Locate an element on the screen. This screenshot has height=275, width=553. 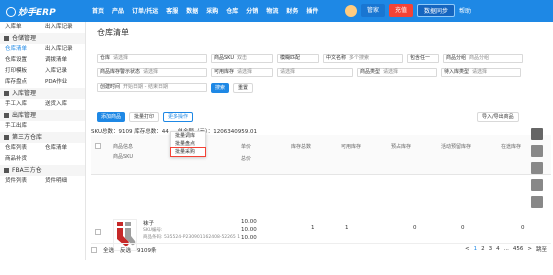
extra-filter: 请选择 is located at coordinates (315, 72).